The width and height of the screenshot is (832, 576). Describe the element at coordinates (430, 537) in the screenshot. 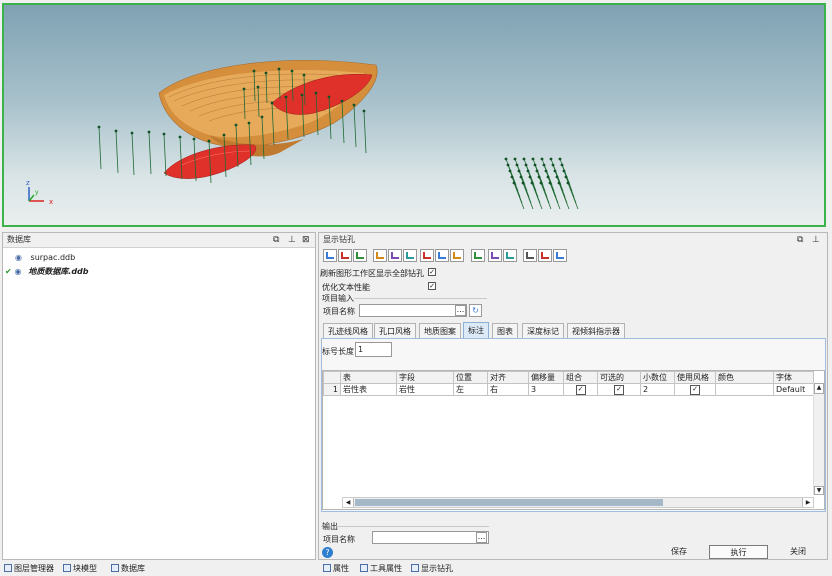

I see `output-name-input` at that location.